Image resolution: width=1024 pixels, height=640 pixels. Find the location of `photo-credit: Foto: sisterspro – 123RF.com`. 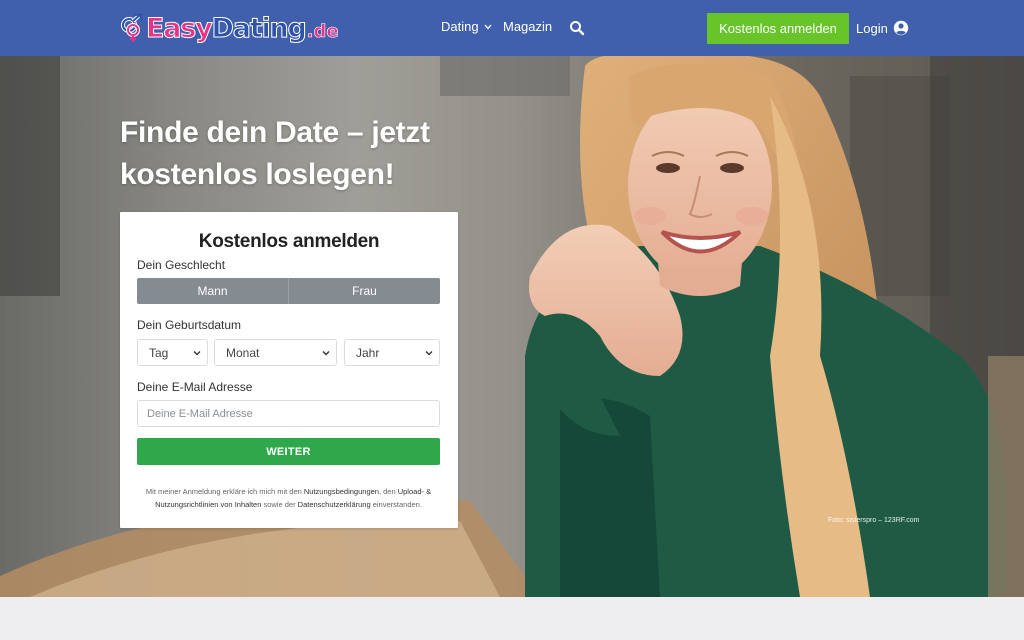

photo-credit: Foto: sisterspro – 123RF.com is located at coordinates (874, 520).